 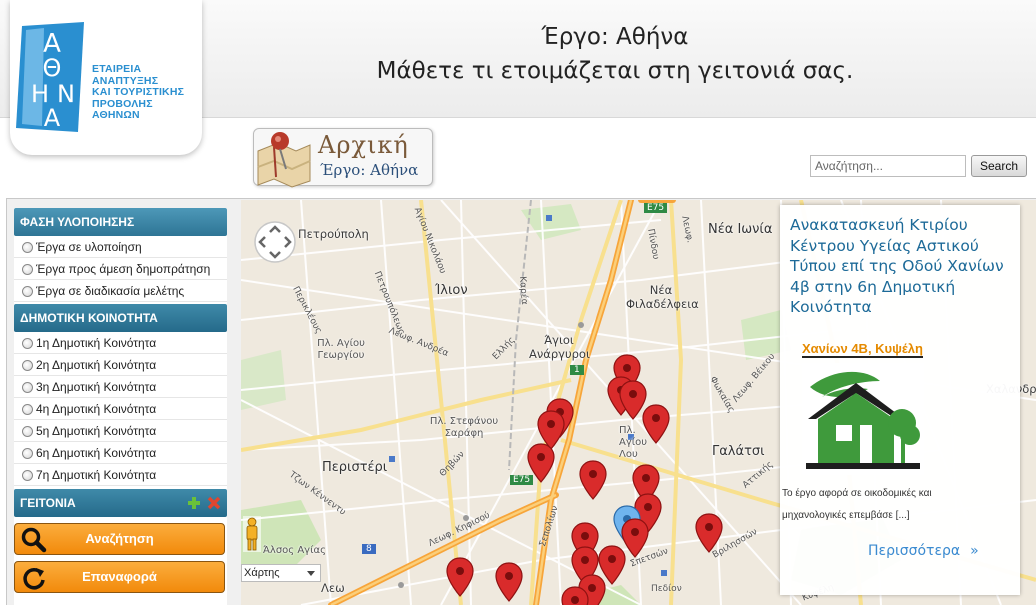 What do you see at coordinates (666, 589) in the screenshot?
I see `street-label: Πεδίον` at bounding box center [666, 589].